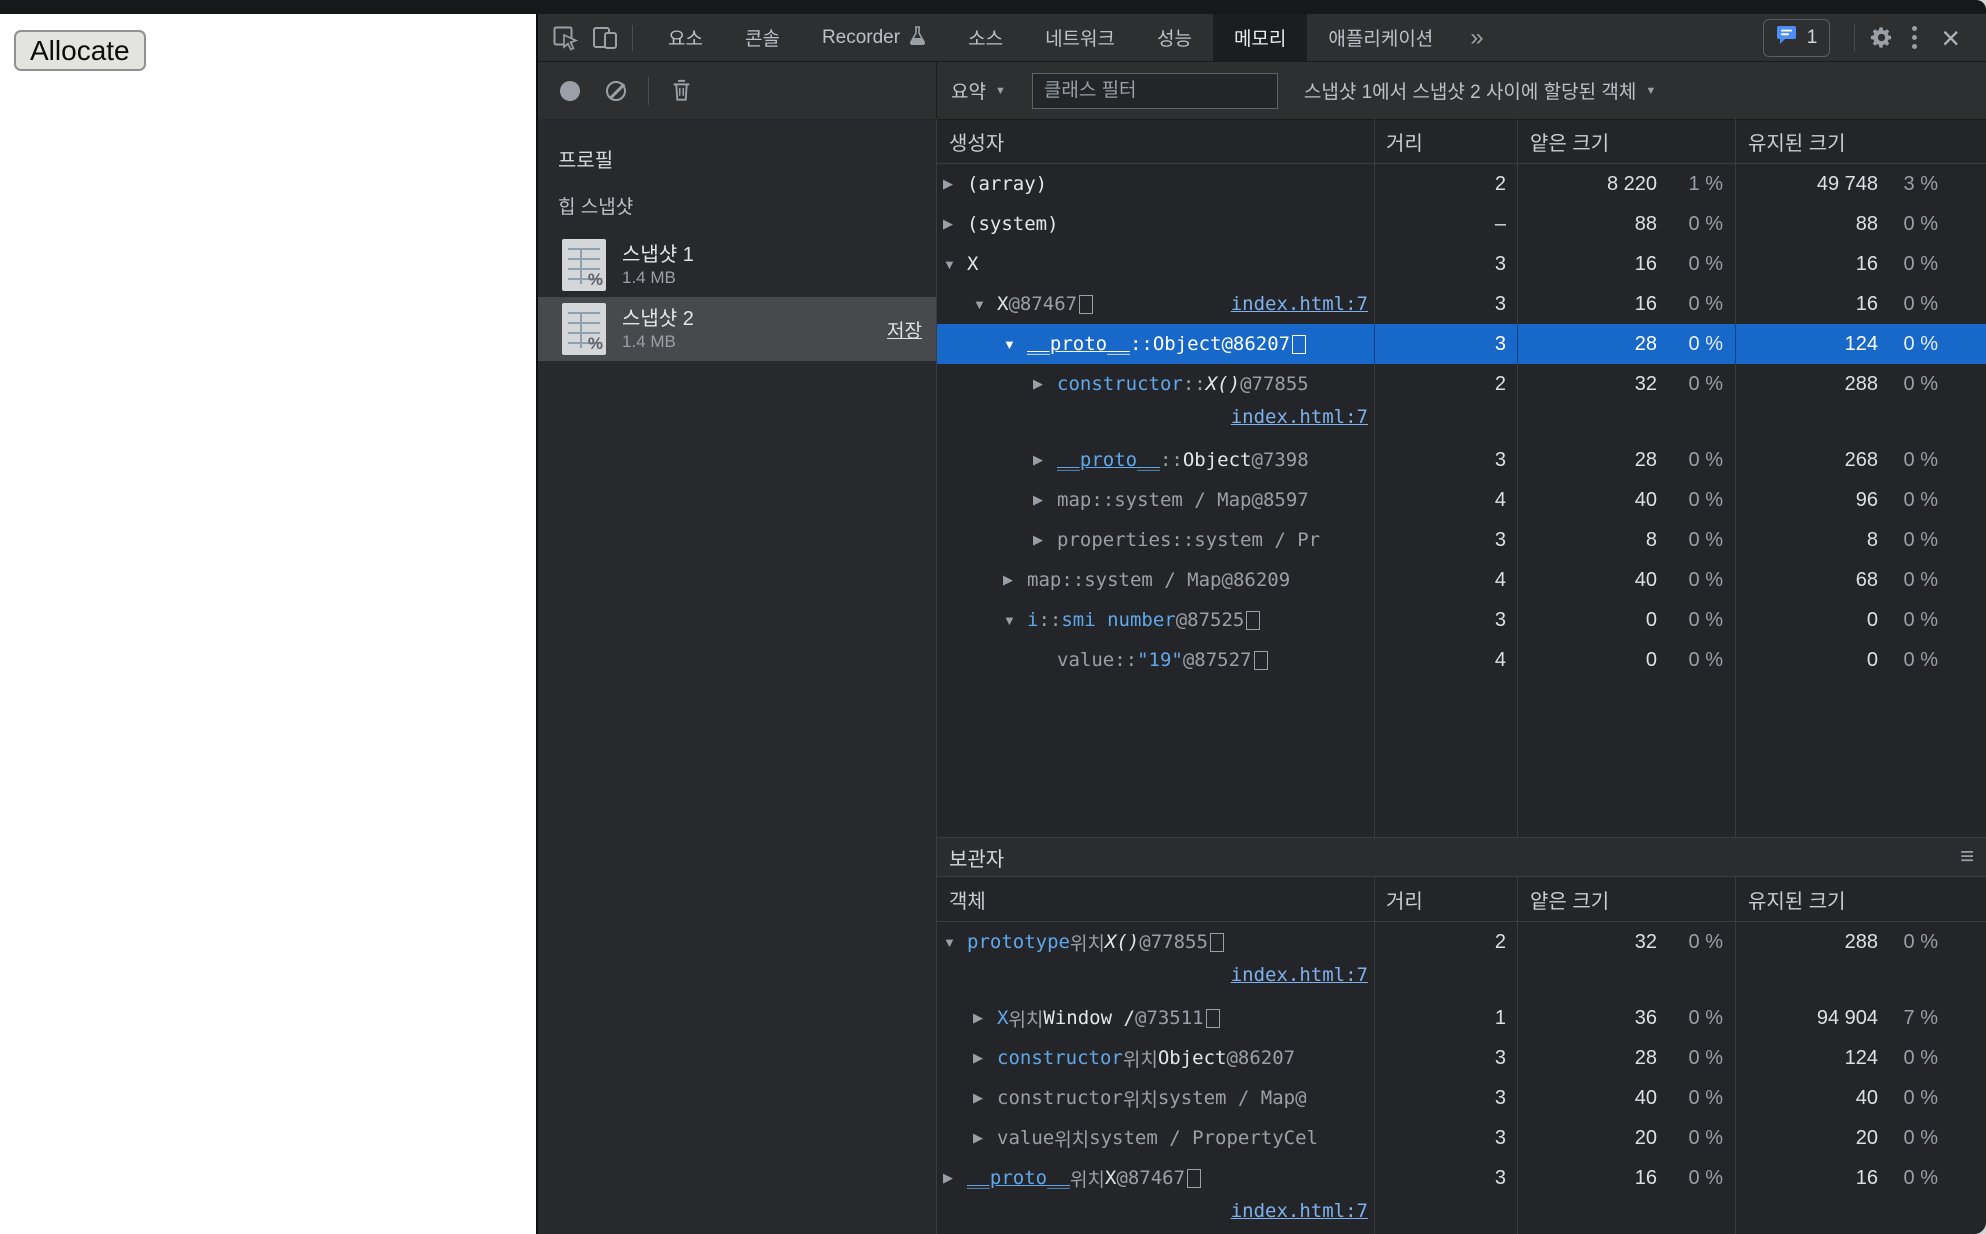  Describe the element at coordinates (737, 265) in the screenshot. I see `snapshot-item-1: 스냅샷 11.4 MB` at that location.